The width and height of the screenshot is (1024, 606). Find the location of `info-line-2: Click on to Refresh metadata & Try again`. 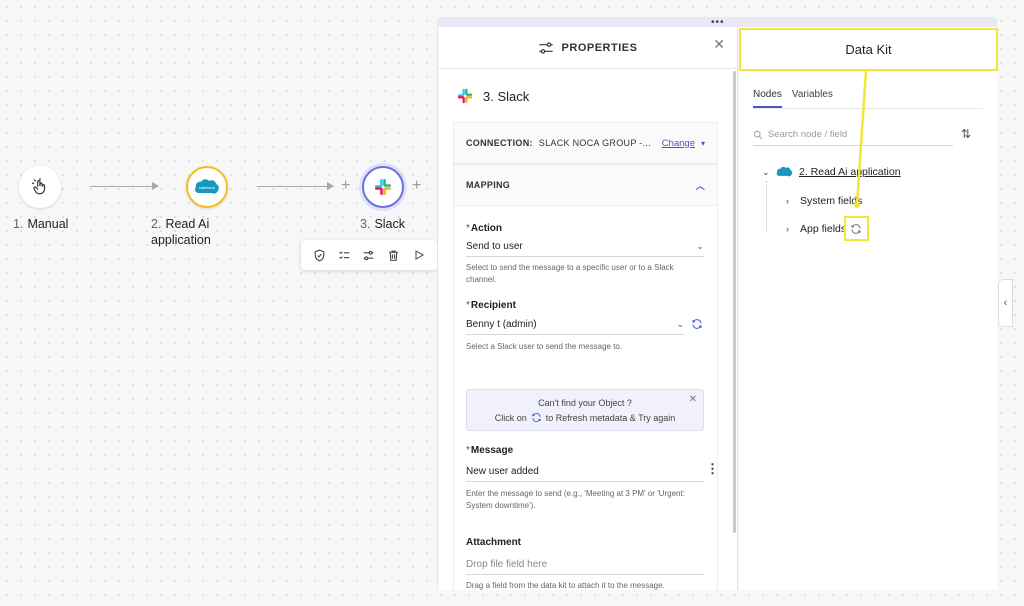

info-line-2: Click on to Refresh metadata & Try again is located at coordinates (585, 417).